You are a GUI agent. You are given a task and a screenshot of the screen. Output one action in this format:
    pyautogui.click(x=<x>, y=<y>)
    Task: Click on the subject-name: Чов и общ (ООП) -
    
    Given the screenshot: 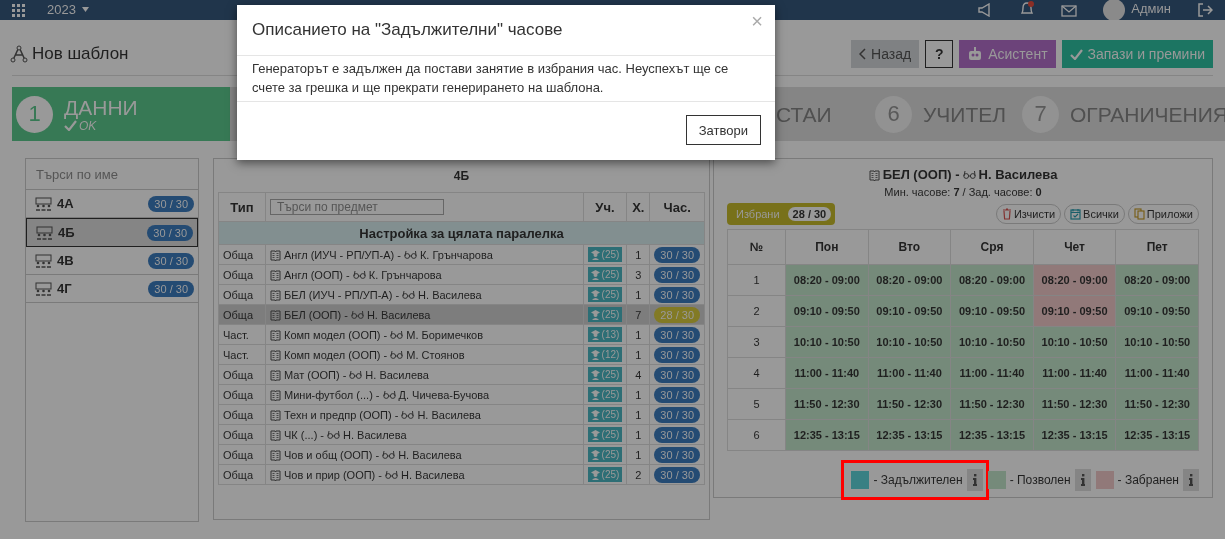 What is the action you would take?
    pyautogui.click(x=332, y=454)
    